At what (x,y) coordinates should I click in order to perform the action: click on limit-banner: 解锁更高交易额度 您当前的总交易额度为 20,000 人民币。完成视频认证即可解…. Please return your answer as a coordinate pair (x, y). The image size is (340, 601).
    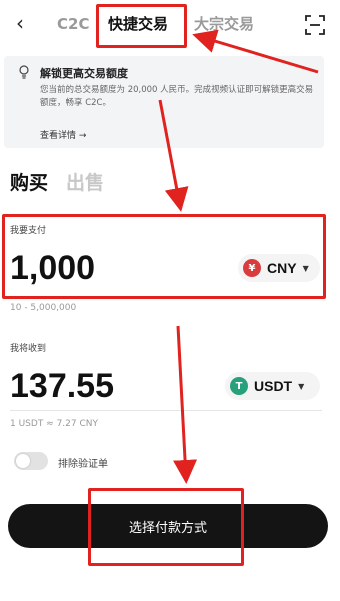
    Looking at the image, I should click on (164, 102).